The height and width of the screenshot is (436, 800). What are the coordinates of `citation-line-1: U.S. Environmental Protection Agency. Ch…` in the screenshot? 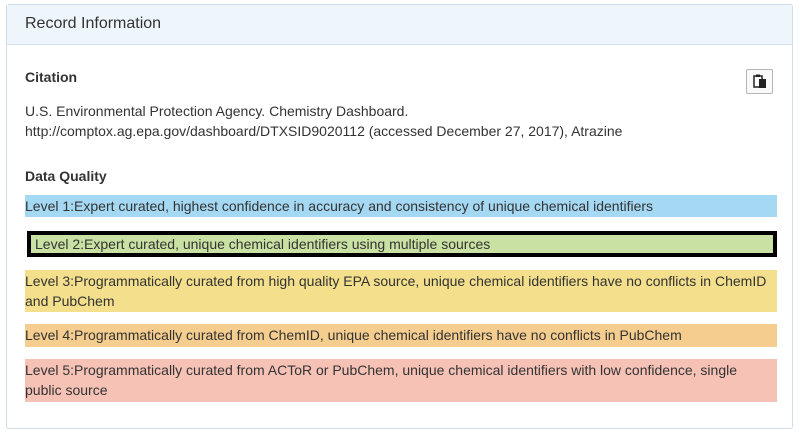 It's located at (217, 111).